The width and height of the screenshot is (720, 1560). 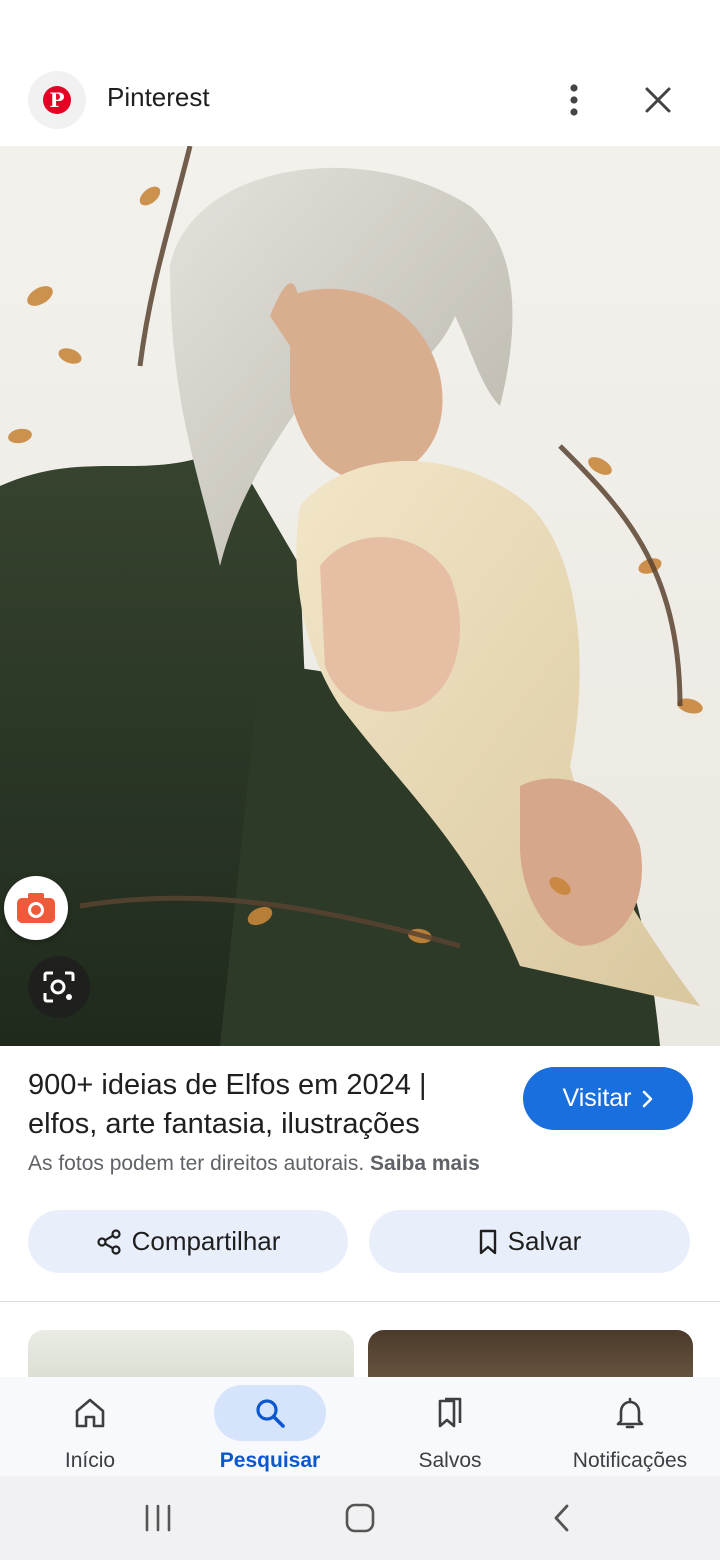 I want to click on lens-icon, so click(x=59, y=987).